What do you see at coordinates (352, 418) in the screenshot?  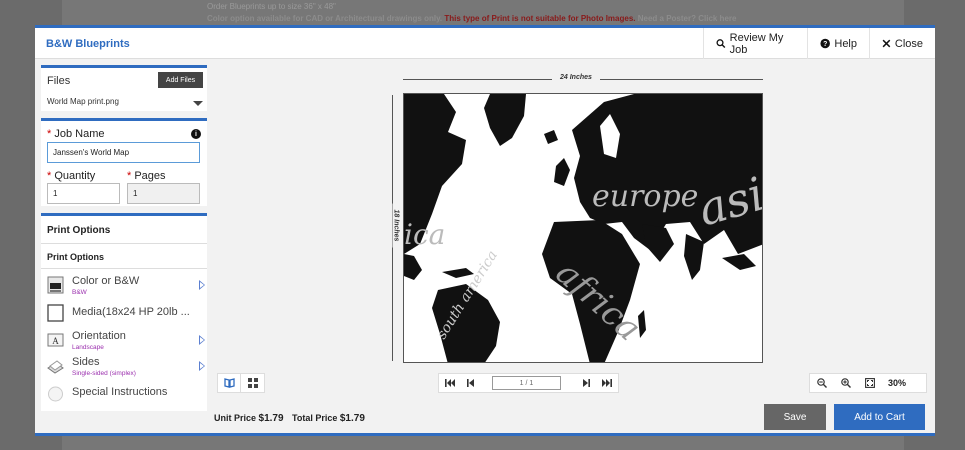 I see `total-price-value: $1.79` at bounding box center [352, 418].